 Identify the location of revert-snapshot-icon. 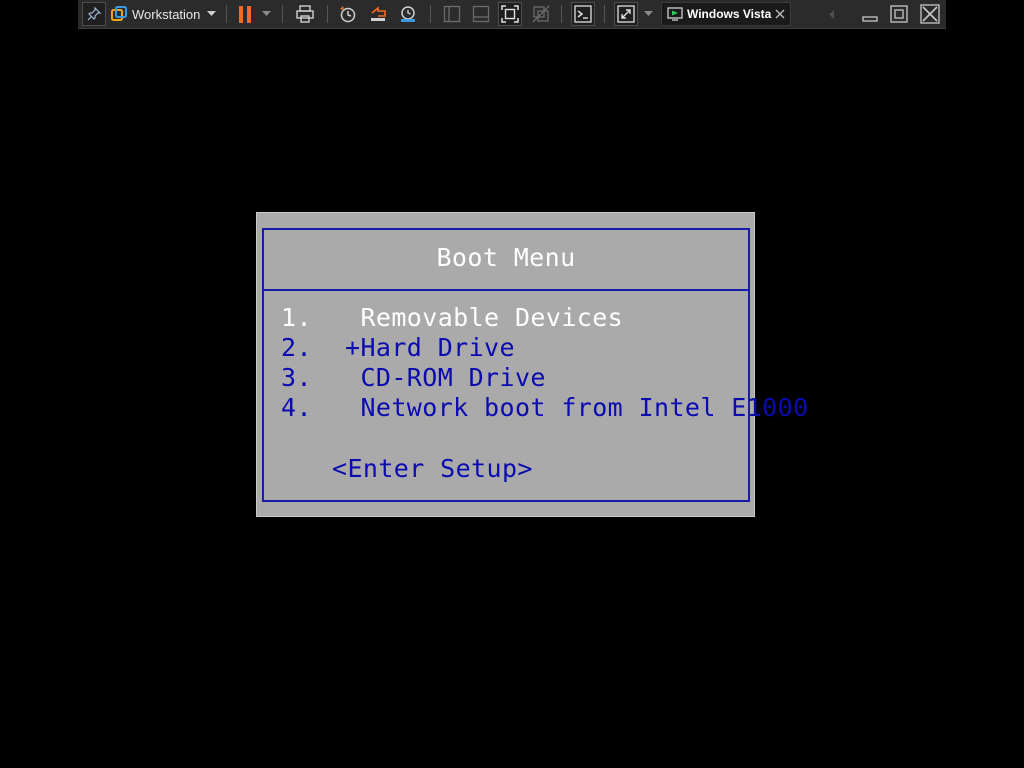
(378, 14).